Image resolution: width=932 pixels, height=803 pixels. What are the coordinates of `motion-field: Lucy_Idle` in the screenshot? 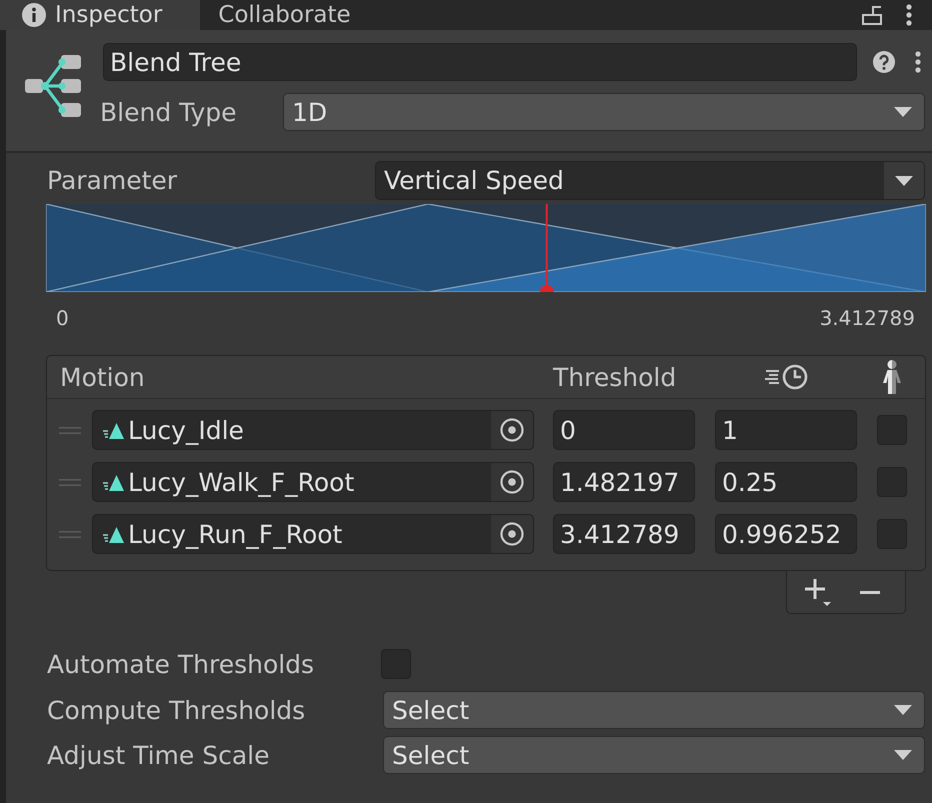 It's located at (313, 430).